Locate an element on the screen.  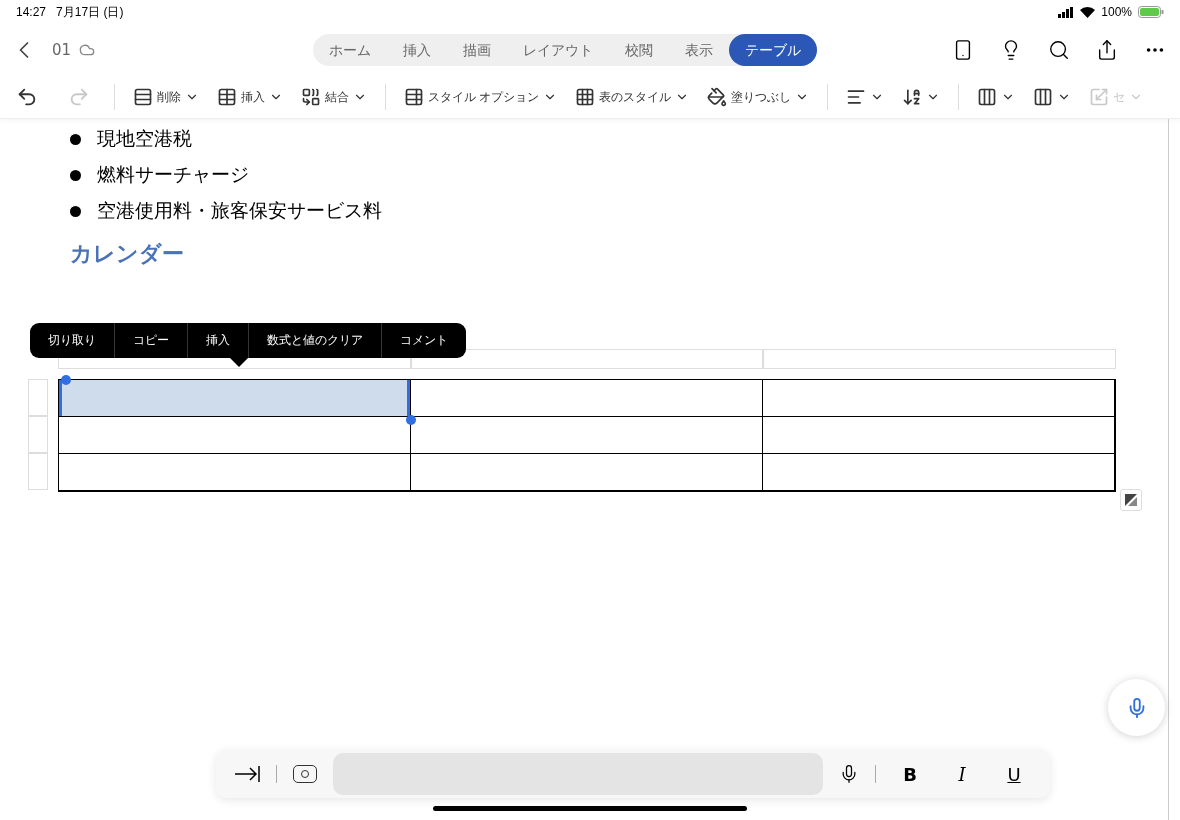
wifi-icon is located at coordinates (1088, 12).